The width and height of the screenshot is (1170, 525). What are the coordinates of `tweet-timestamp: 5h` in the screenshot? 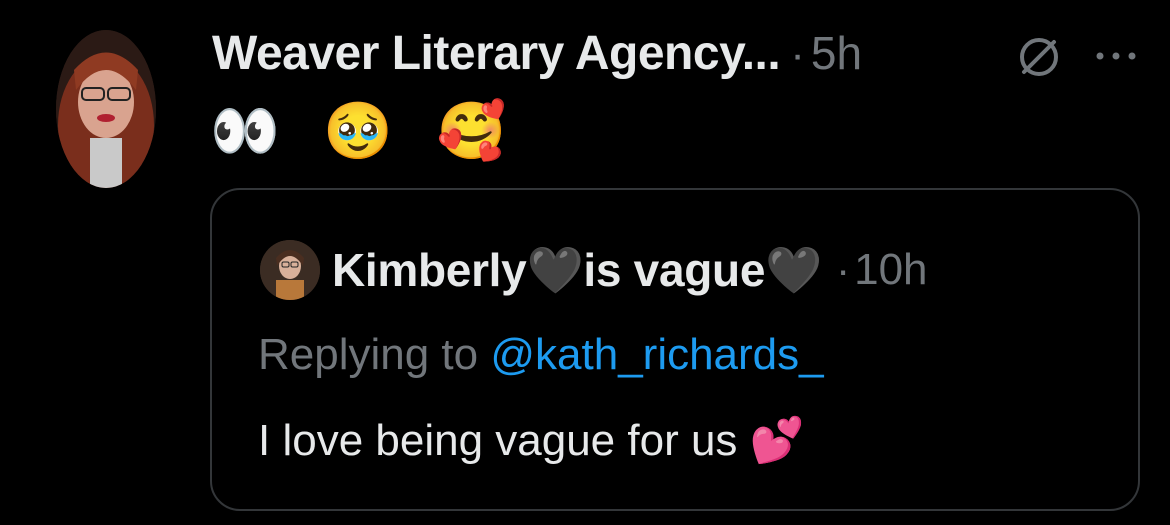 It's located at (836, 53).